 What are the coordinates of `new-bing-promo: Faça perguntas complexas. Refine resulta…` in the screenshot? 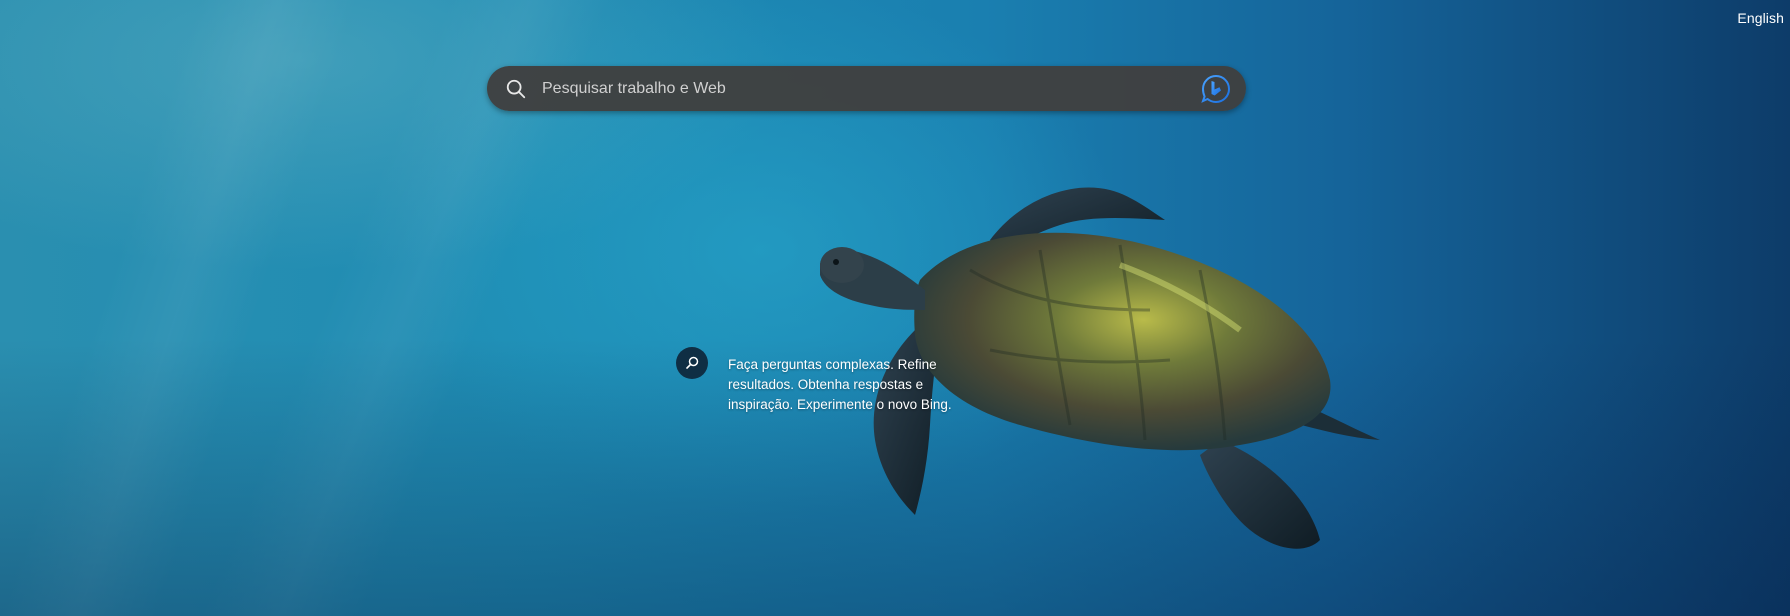 It's located at (822, 381).